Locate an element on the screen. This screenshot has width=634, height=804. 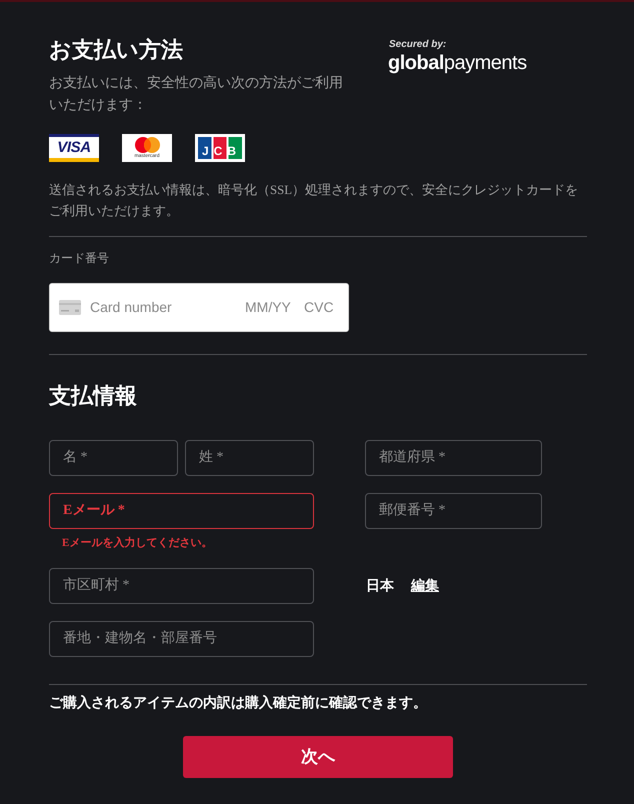
text-input-field: 名 * is located at coordinates (113, 458).